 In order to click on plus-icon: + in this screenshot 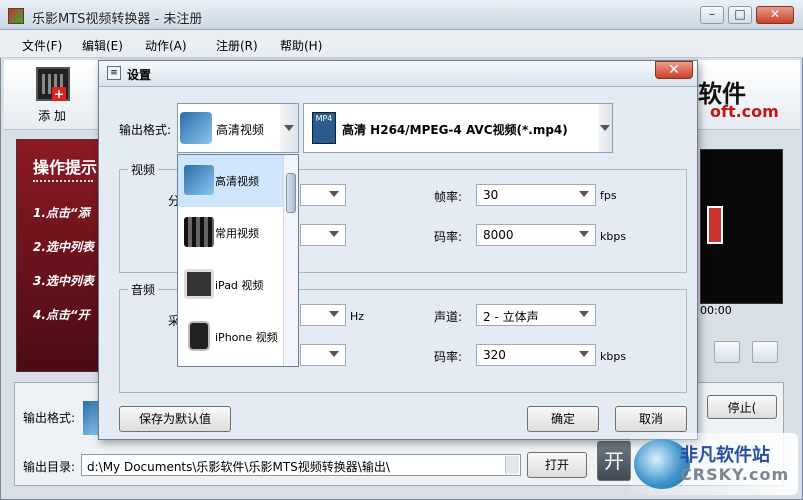, I will do `click(59, 94)`.